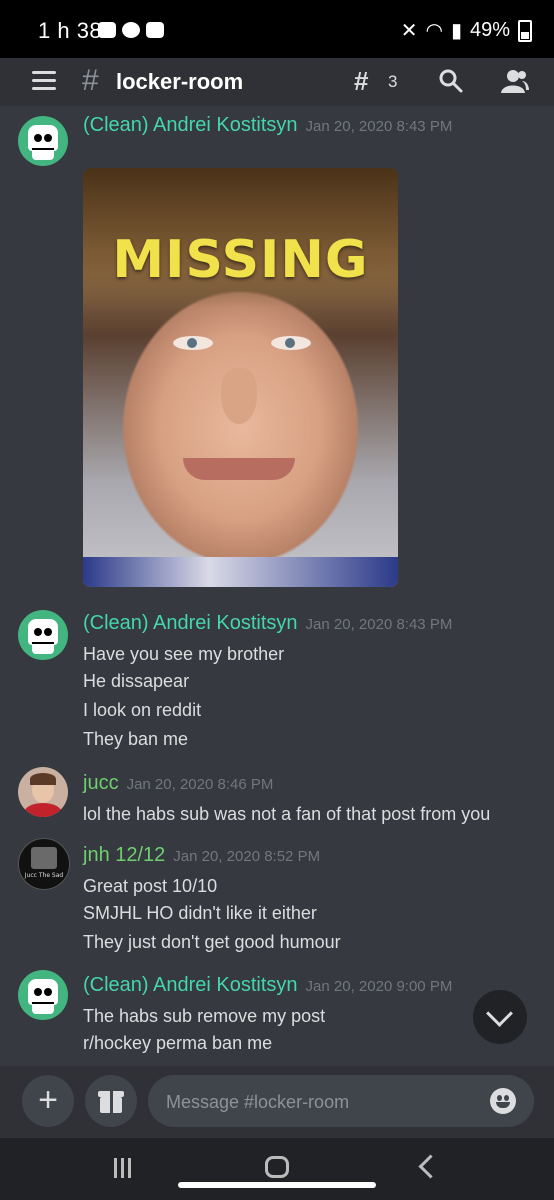  What do you see at coordinates (525, 30) in the screenshot?
I see `battery-icon` at bounding box center [525, 30].